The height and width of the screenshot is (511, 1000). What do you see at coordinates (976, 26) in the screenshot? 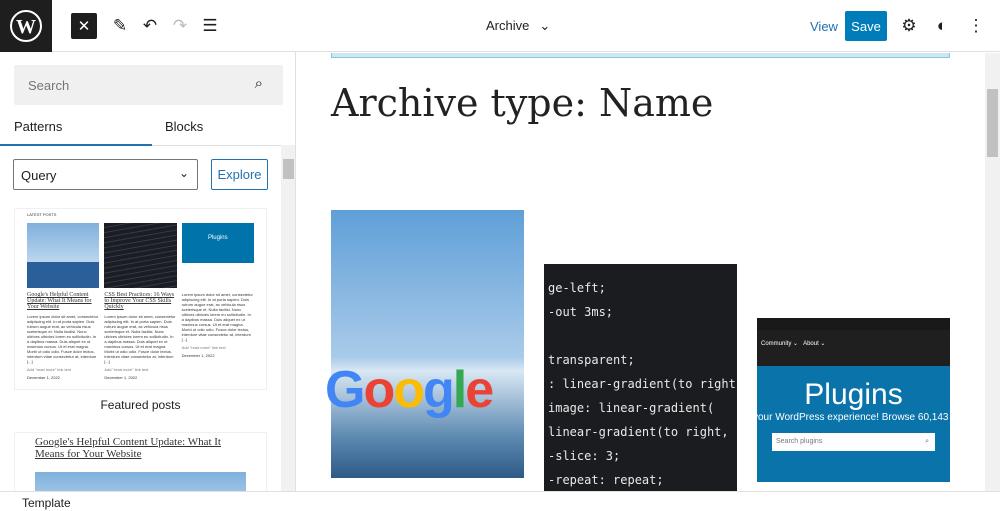
I see `more-options-icon: ⋮` at bounding box center [976, 26].